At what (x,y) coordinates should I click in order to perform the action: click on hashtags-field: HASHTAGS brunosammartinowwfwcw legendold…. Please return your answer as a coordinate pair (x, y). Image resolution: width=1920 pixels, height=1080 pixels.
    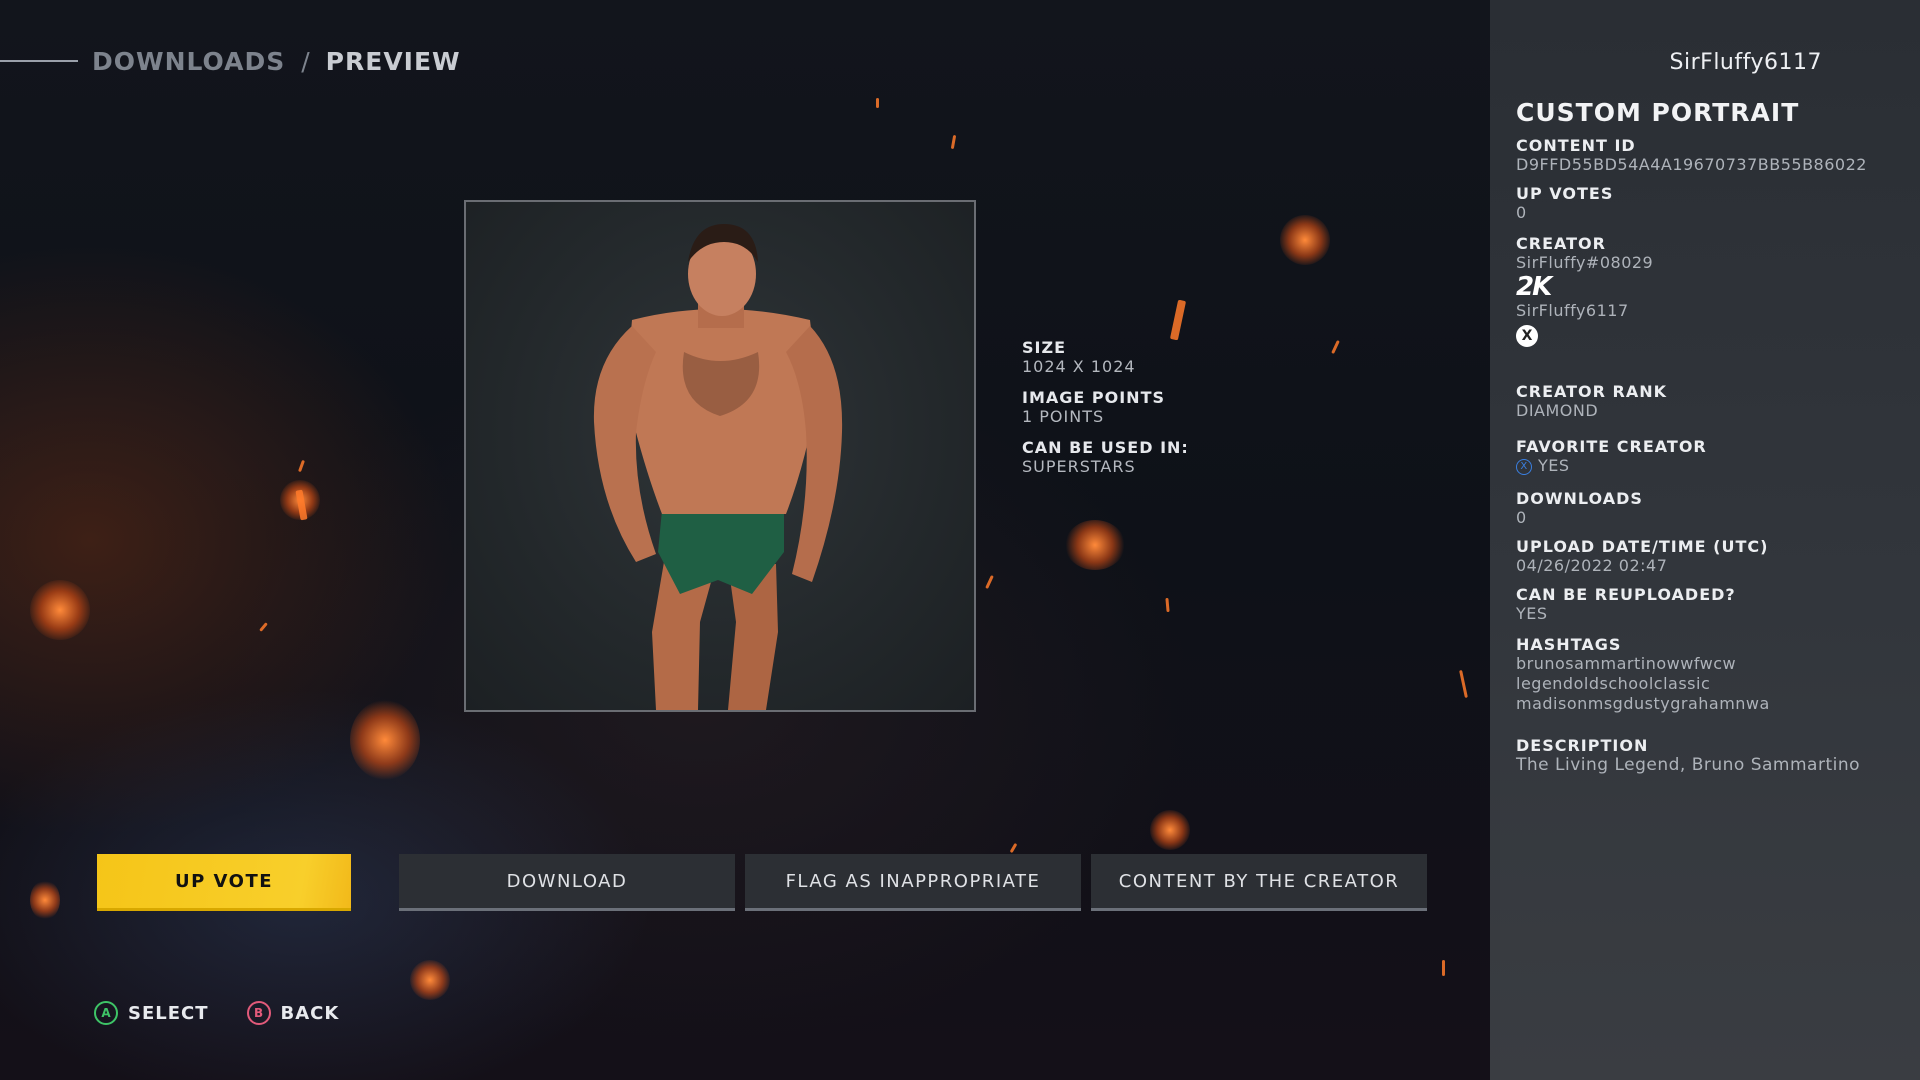
    Looking at the image, I should click on (1711, 674).